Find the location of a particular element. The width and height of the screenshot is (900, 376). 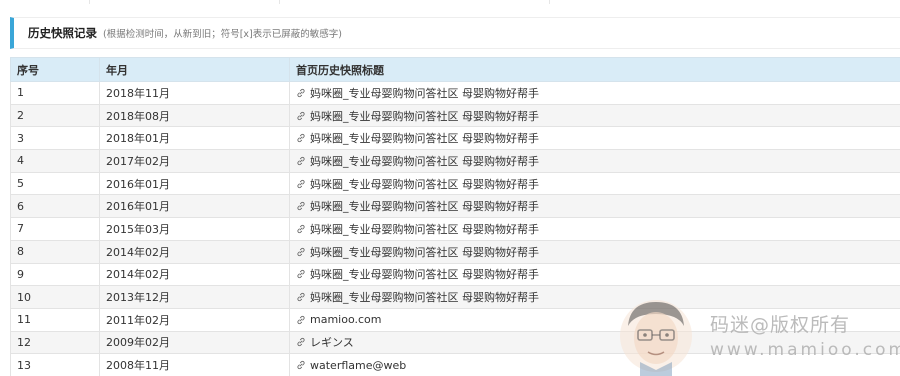

row-index: 10 is located at coordinates (55, 297).